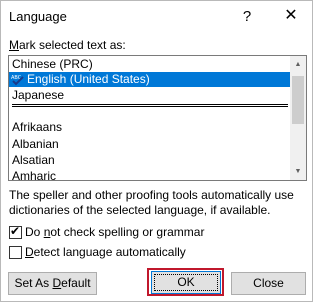 This screenshot has width=320, height=302. What do you see at coordinates (34, 175) in the screenshot?
I see `list-item-label: Amharic` at bounding box center [34, 175].